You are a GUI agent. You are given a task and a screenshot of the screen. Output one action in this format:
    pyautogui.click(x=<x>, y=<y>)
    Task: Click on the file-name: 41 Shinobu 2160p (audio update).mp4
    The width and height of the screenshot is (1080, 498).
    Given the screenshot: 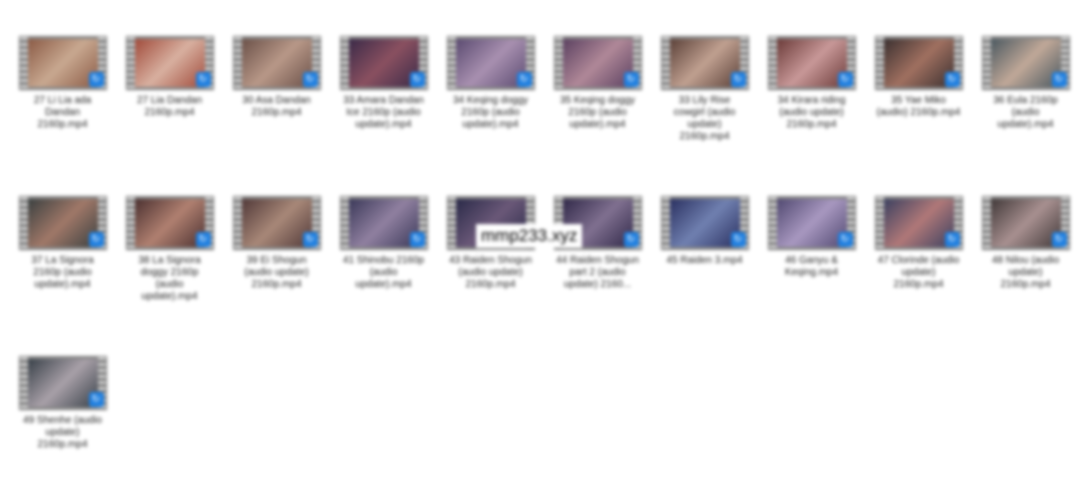 What is the action you would take?
    pyautogui.click(x=383, y=272)
    